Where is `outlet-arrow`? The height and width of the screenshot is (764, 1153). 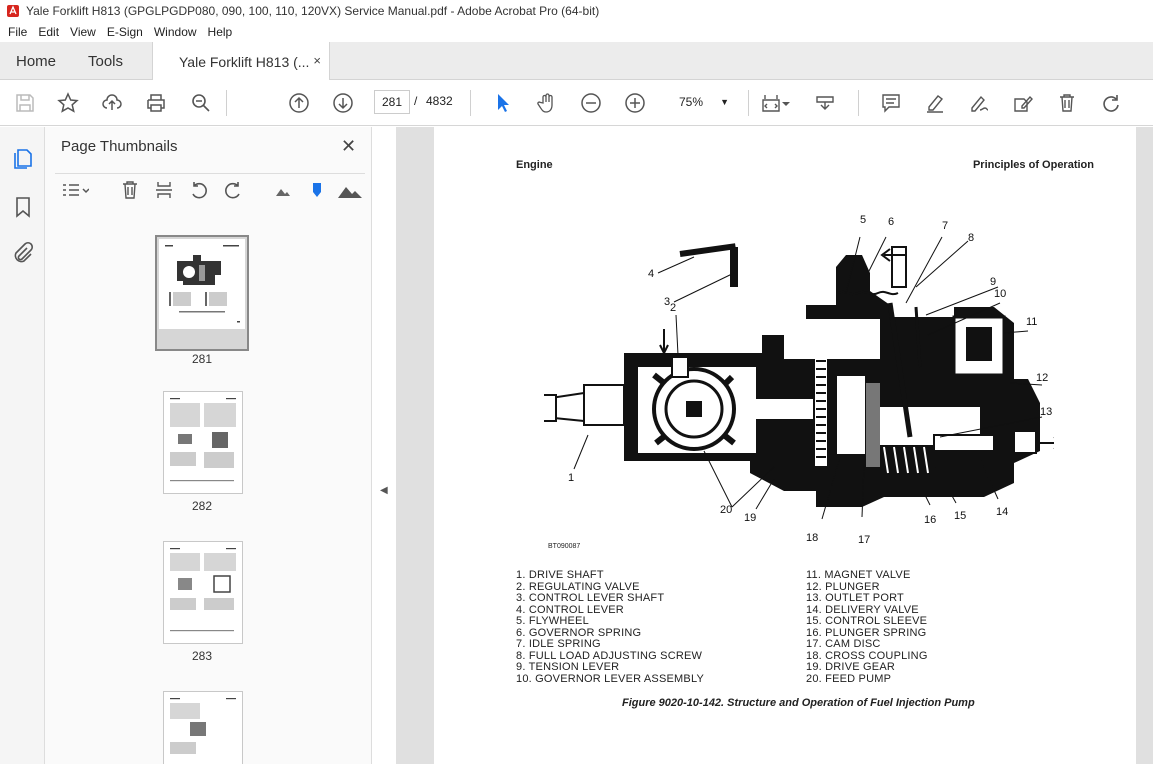
outlet-arrow is located at coordinates (1047, 443).